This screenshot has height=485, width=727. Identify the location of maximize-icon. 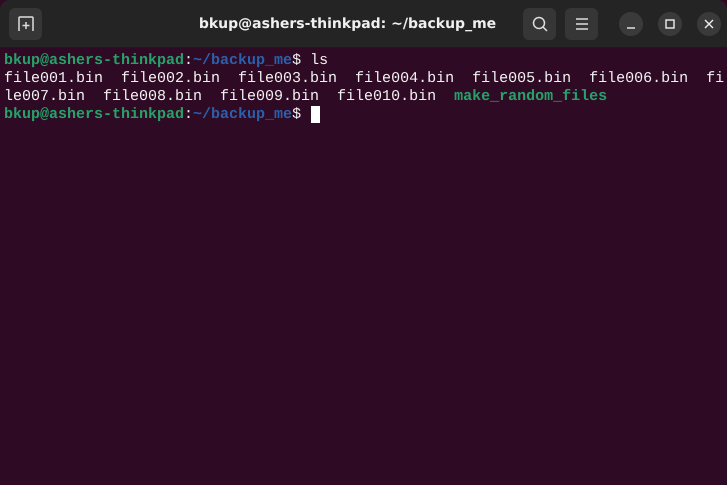
(670, 23).